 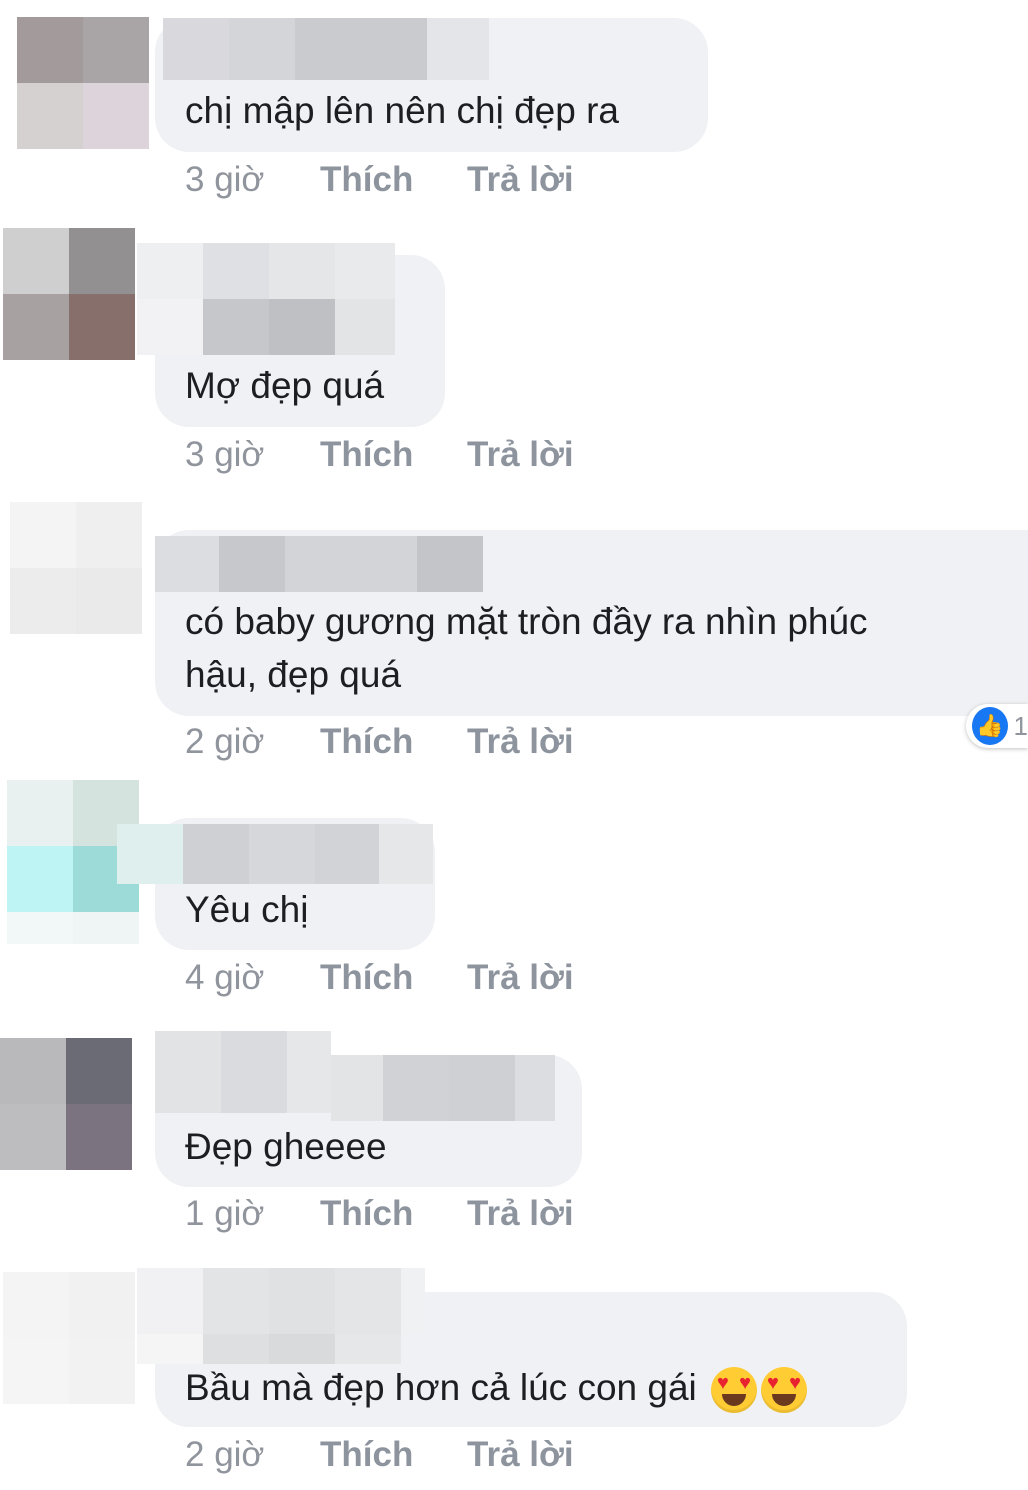 What do you see at coordinates (443, 1088) in the screenshot?
I see `commenter-name-extra` at bounding box center [443, 1088].